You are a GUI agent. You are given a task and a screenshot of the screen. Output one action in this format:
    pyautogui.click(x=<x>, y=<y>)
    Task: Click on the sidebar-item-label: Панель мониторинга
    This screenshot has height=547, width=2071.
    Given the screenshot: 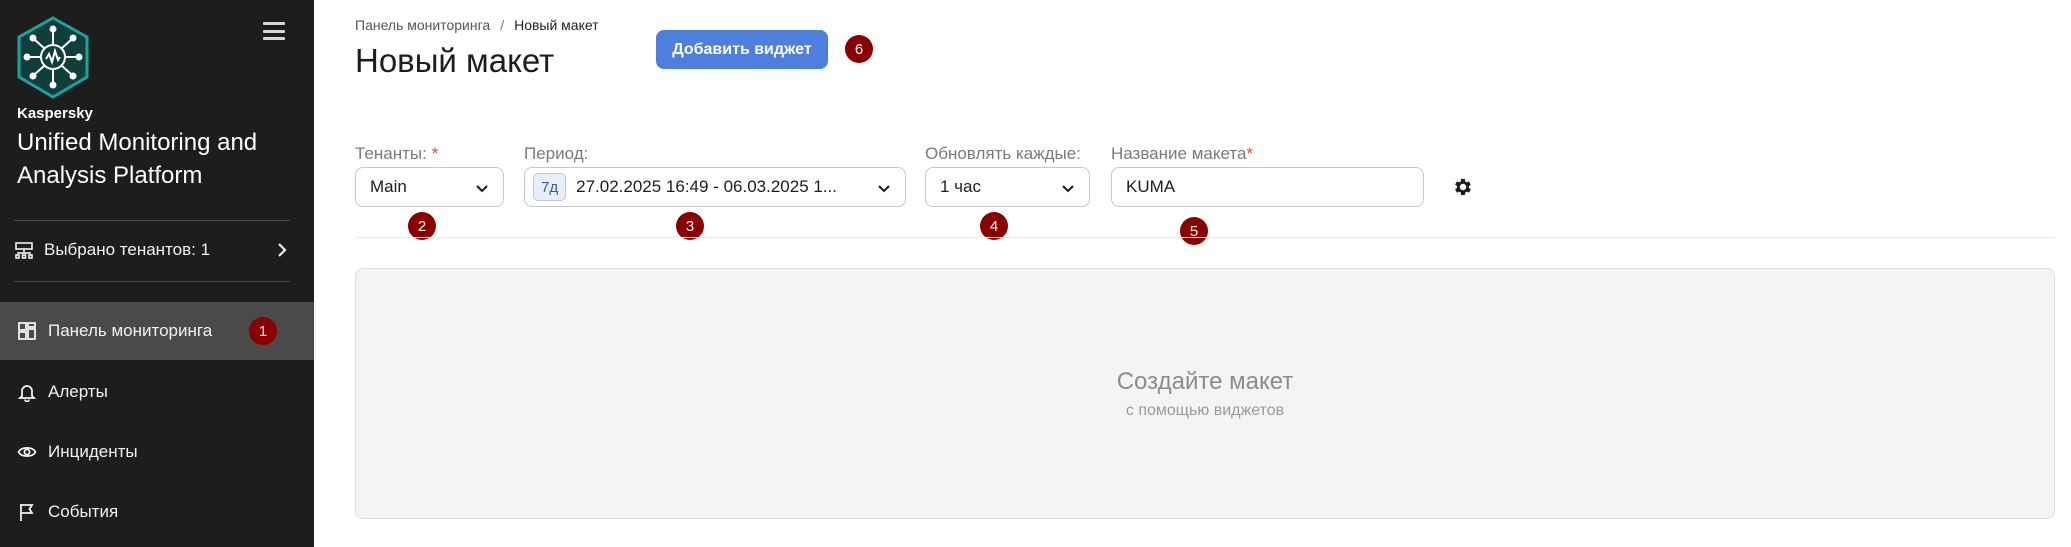 What is the action you would take?
    pyautogui.click(x=130, y=330)
    